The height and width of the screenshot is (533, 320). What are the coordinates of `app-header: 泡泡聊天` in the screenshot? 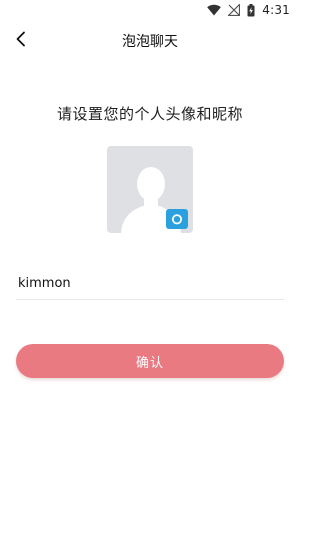 It's located at (150, 41).